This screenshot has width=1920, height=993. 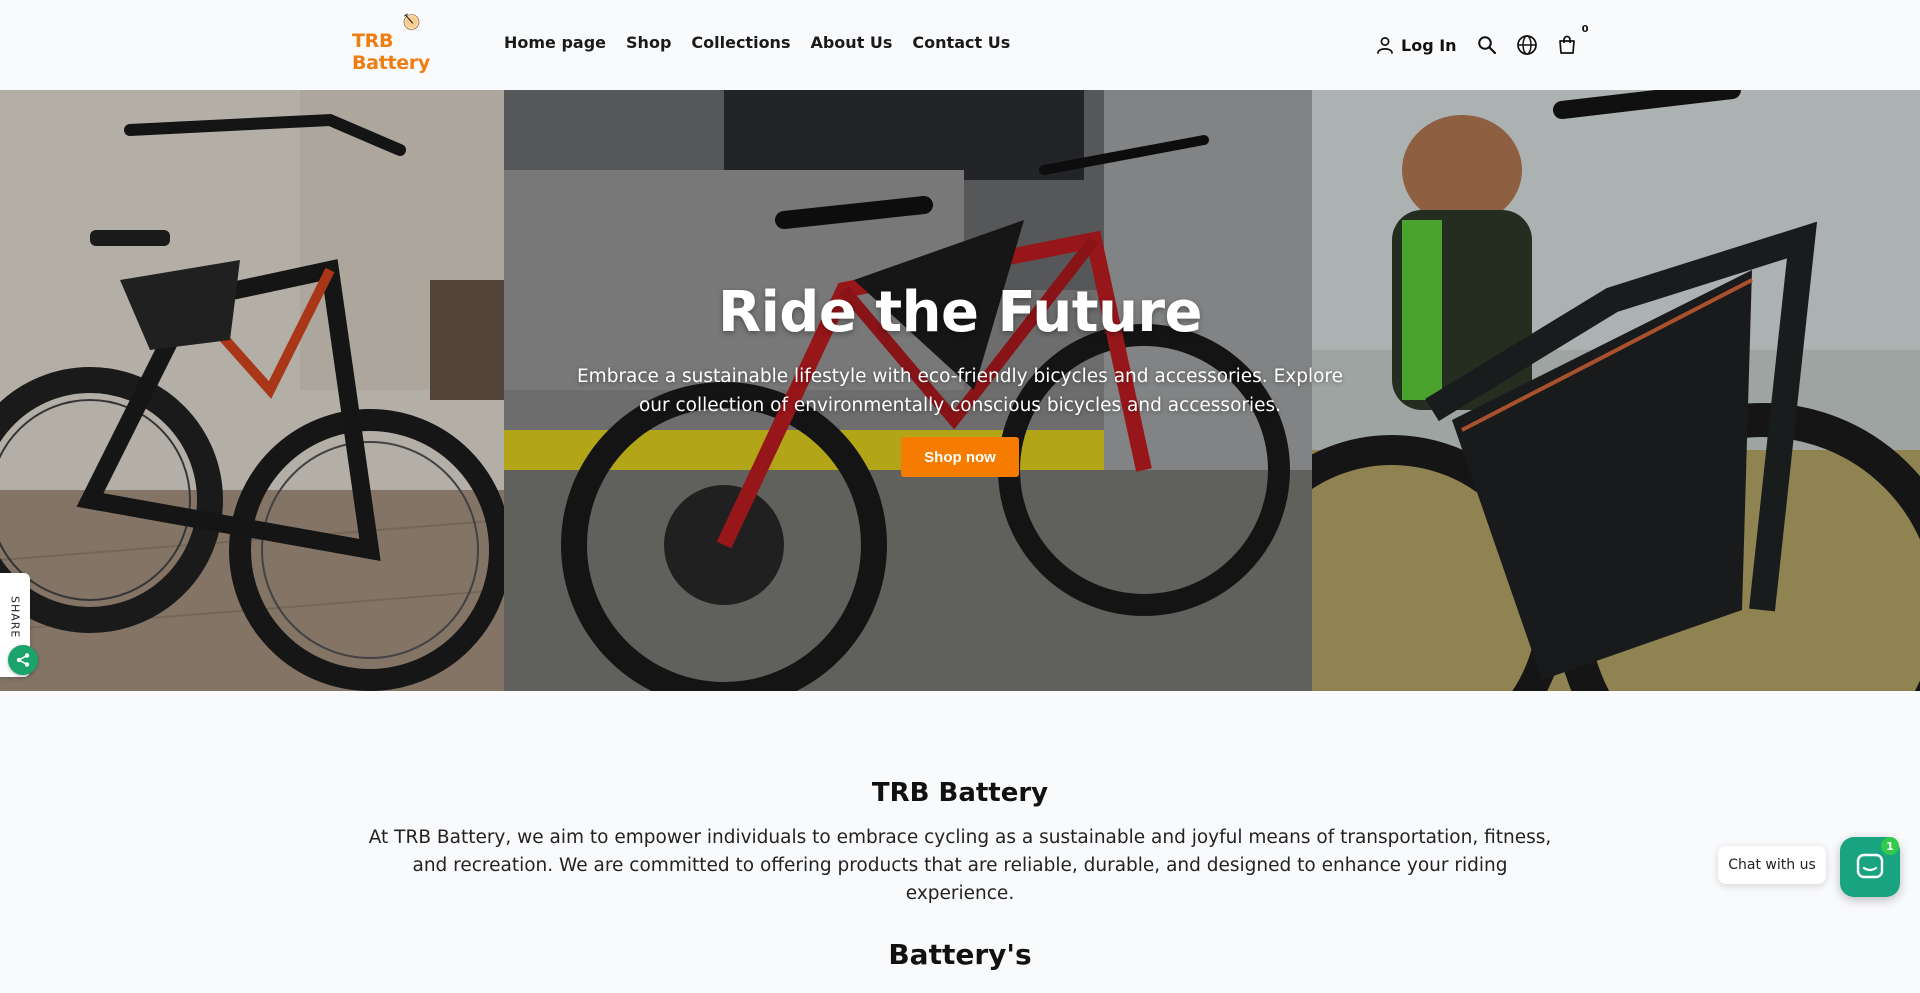 What do you see at coordinates (740, 42) in the screenshot?
I see `nav-item-collections: Collections` at bounding box center [740, 42].